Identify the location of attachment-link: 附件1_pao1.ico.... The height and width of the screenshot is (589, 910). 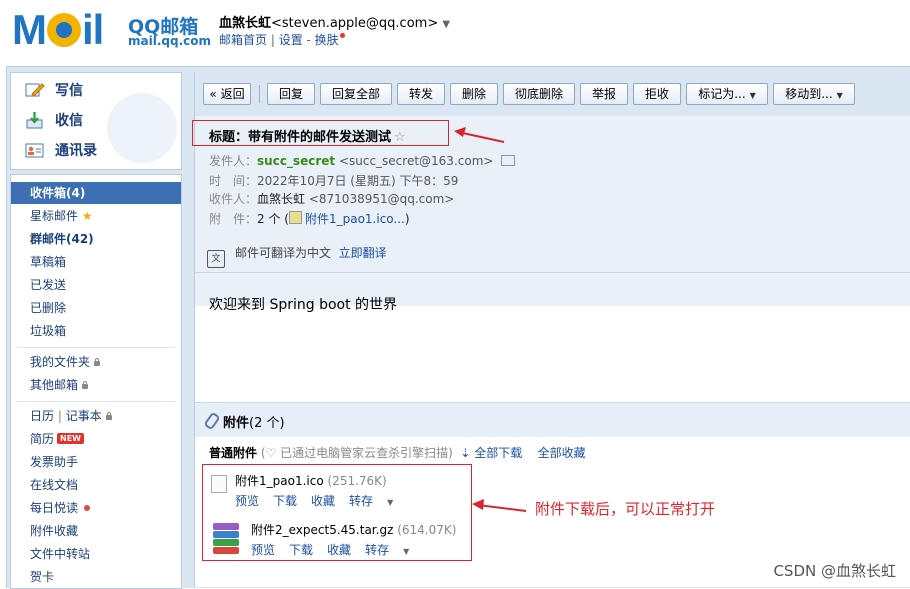
(355, 219).